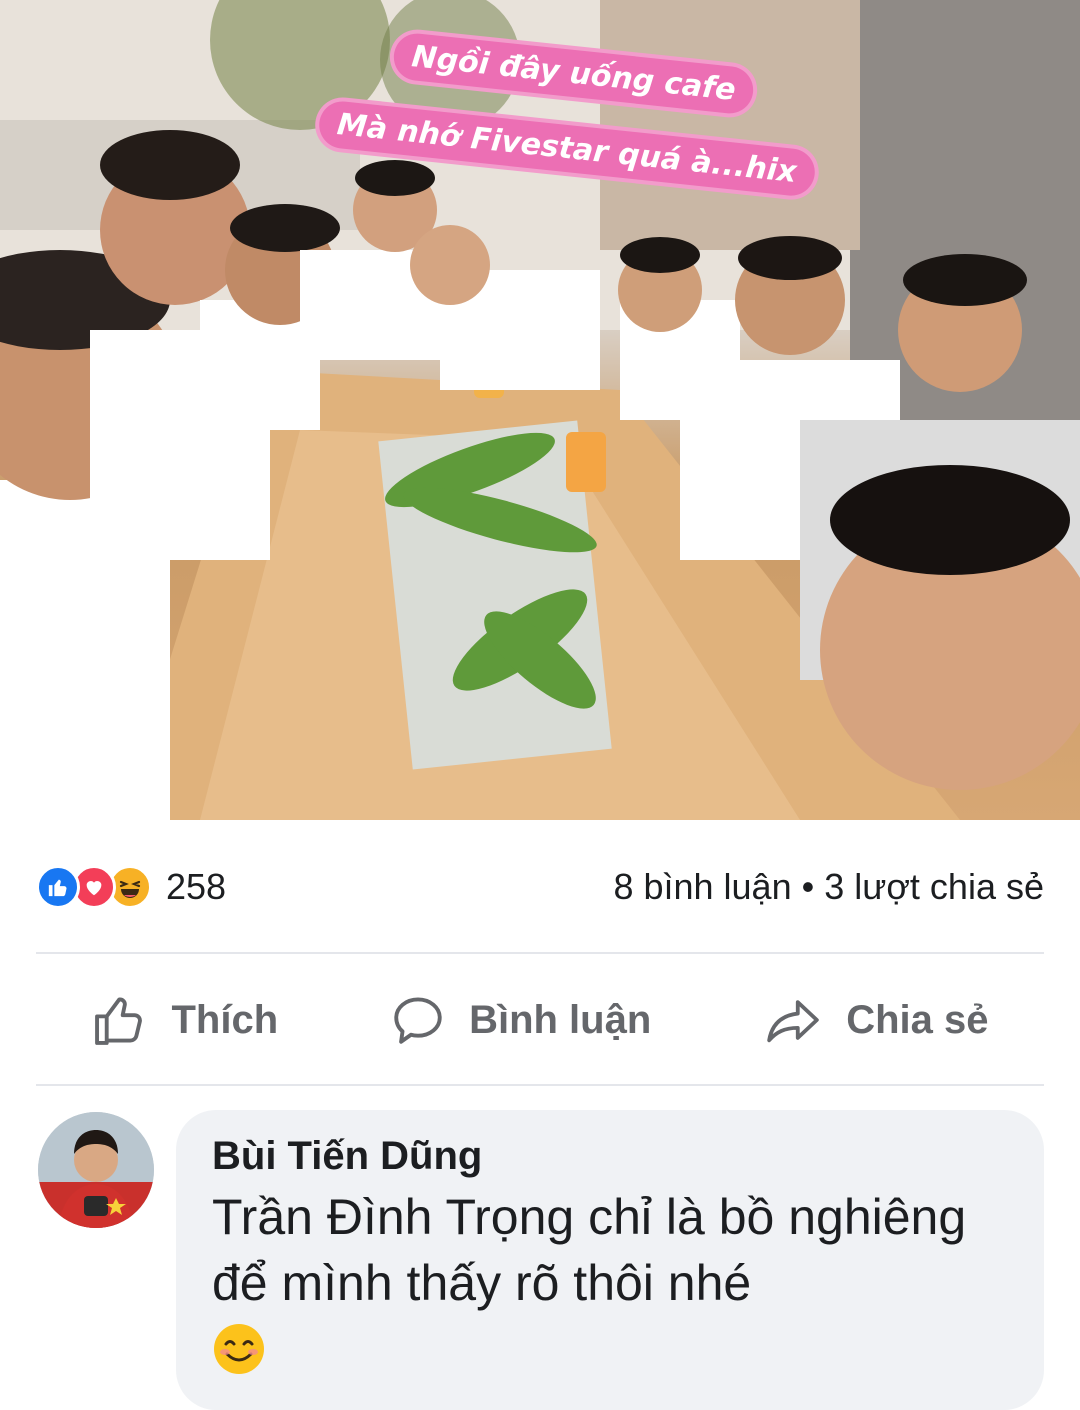  I want to click on comment-label: Bình luận, so click(560, 1019).